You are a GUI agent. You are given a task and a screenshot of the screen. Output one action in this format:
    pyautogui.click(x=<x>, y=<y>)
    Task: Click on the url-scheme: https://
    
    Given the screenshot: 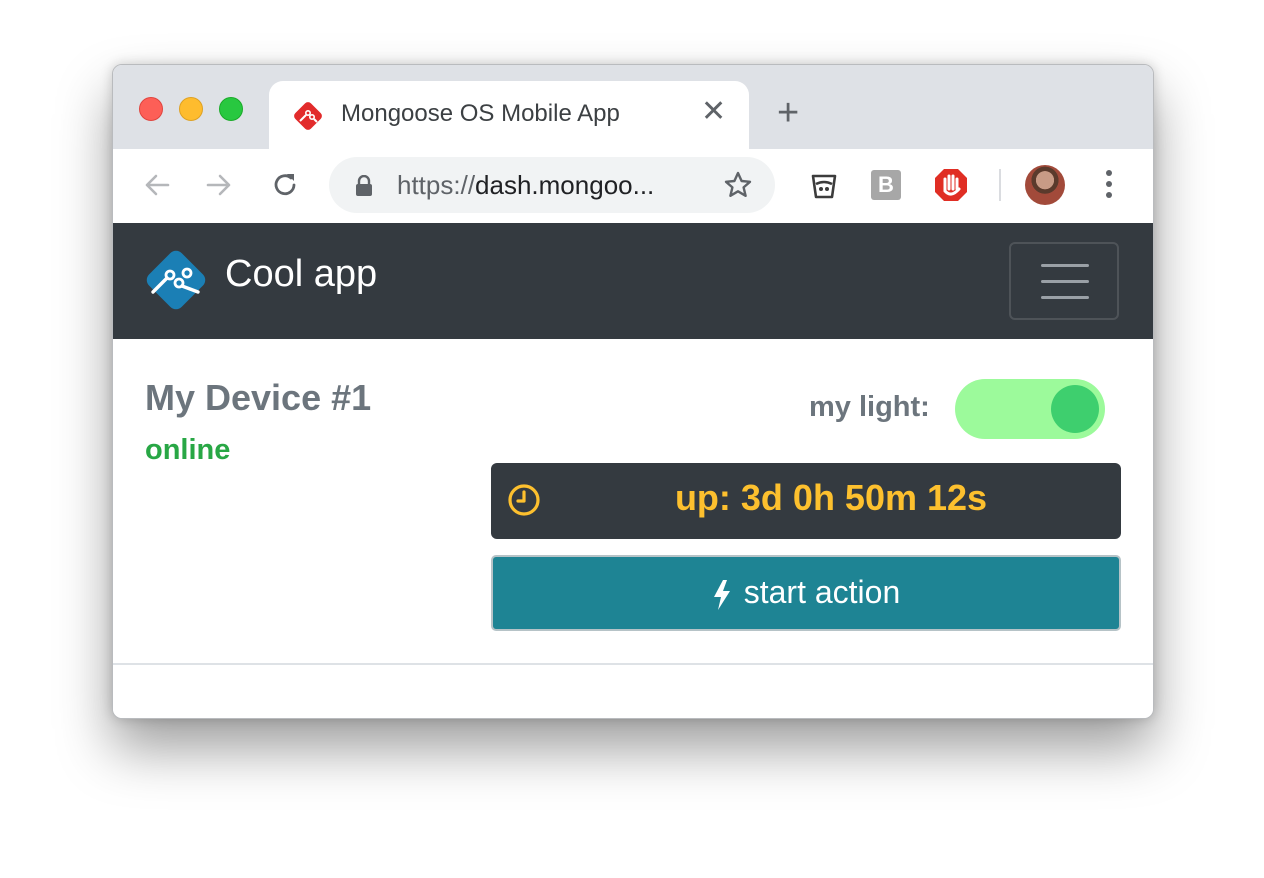 What is the action you would take?
    pyautogui.click(x=436, y=185)
    